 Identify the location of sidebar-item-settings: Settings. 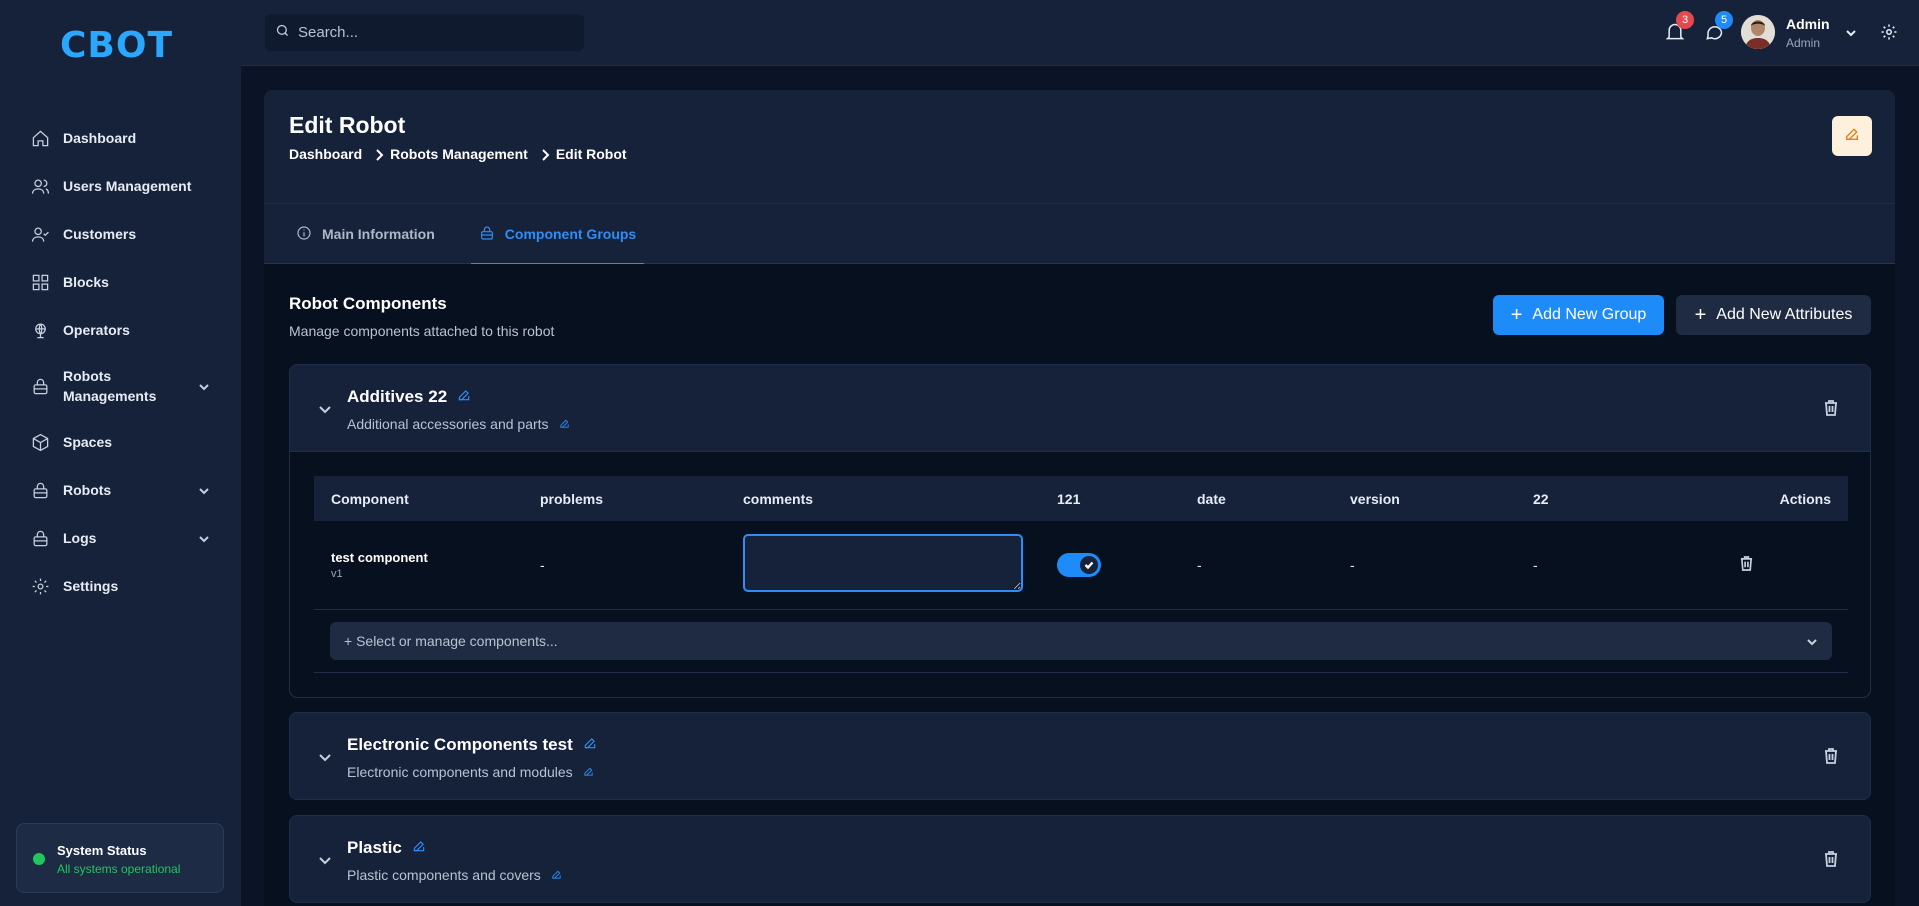
(120, 586).